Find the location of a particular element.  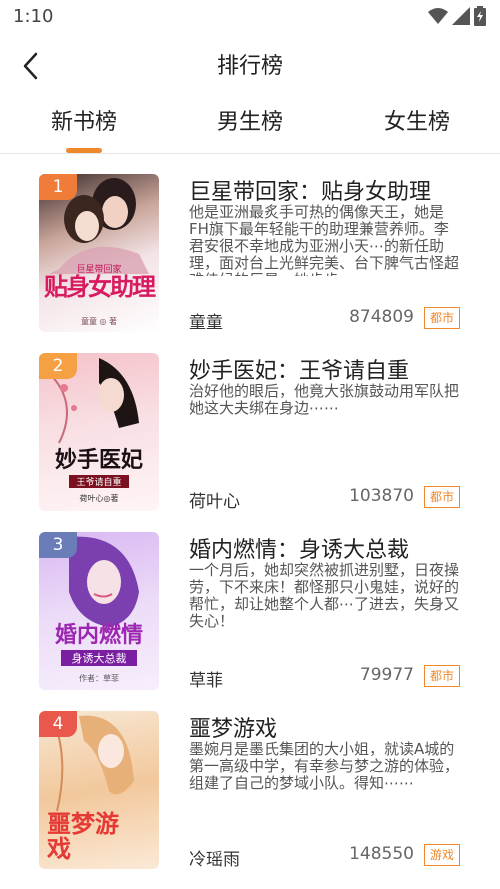

cover-subtitle: 身诱大总裁 is located at coordinates (99, 658).